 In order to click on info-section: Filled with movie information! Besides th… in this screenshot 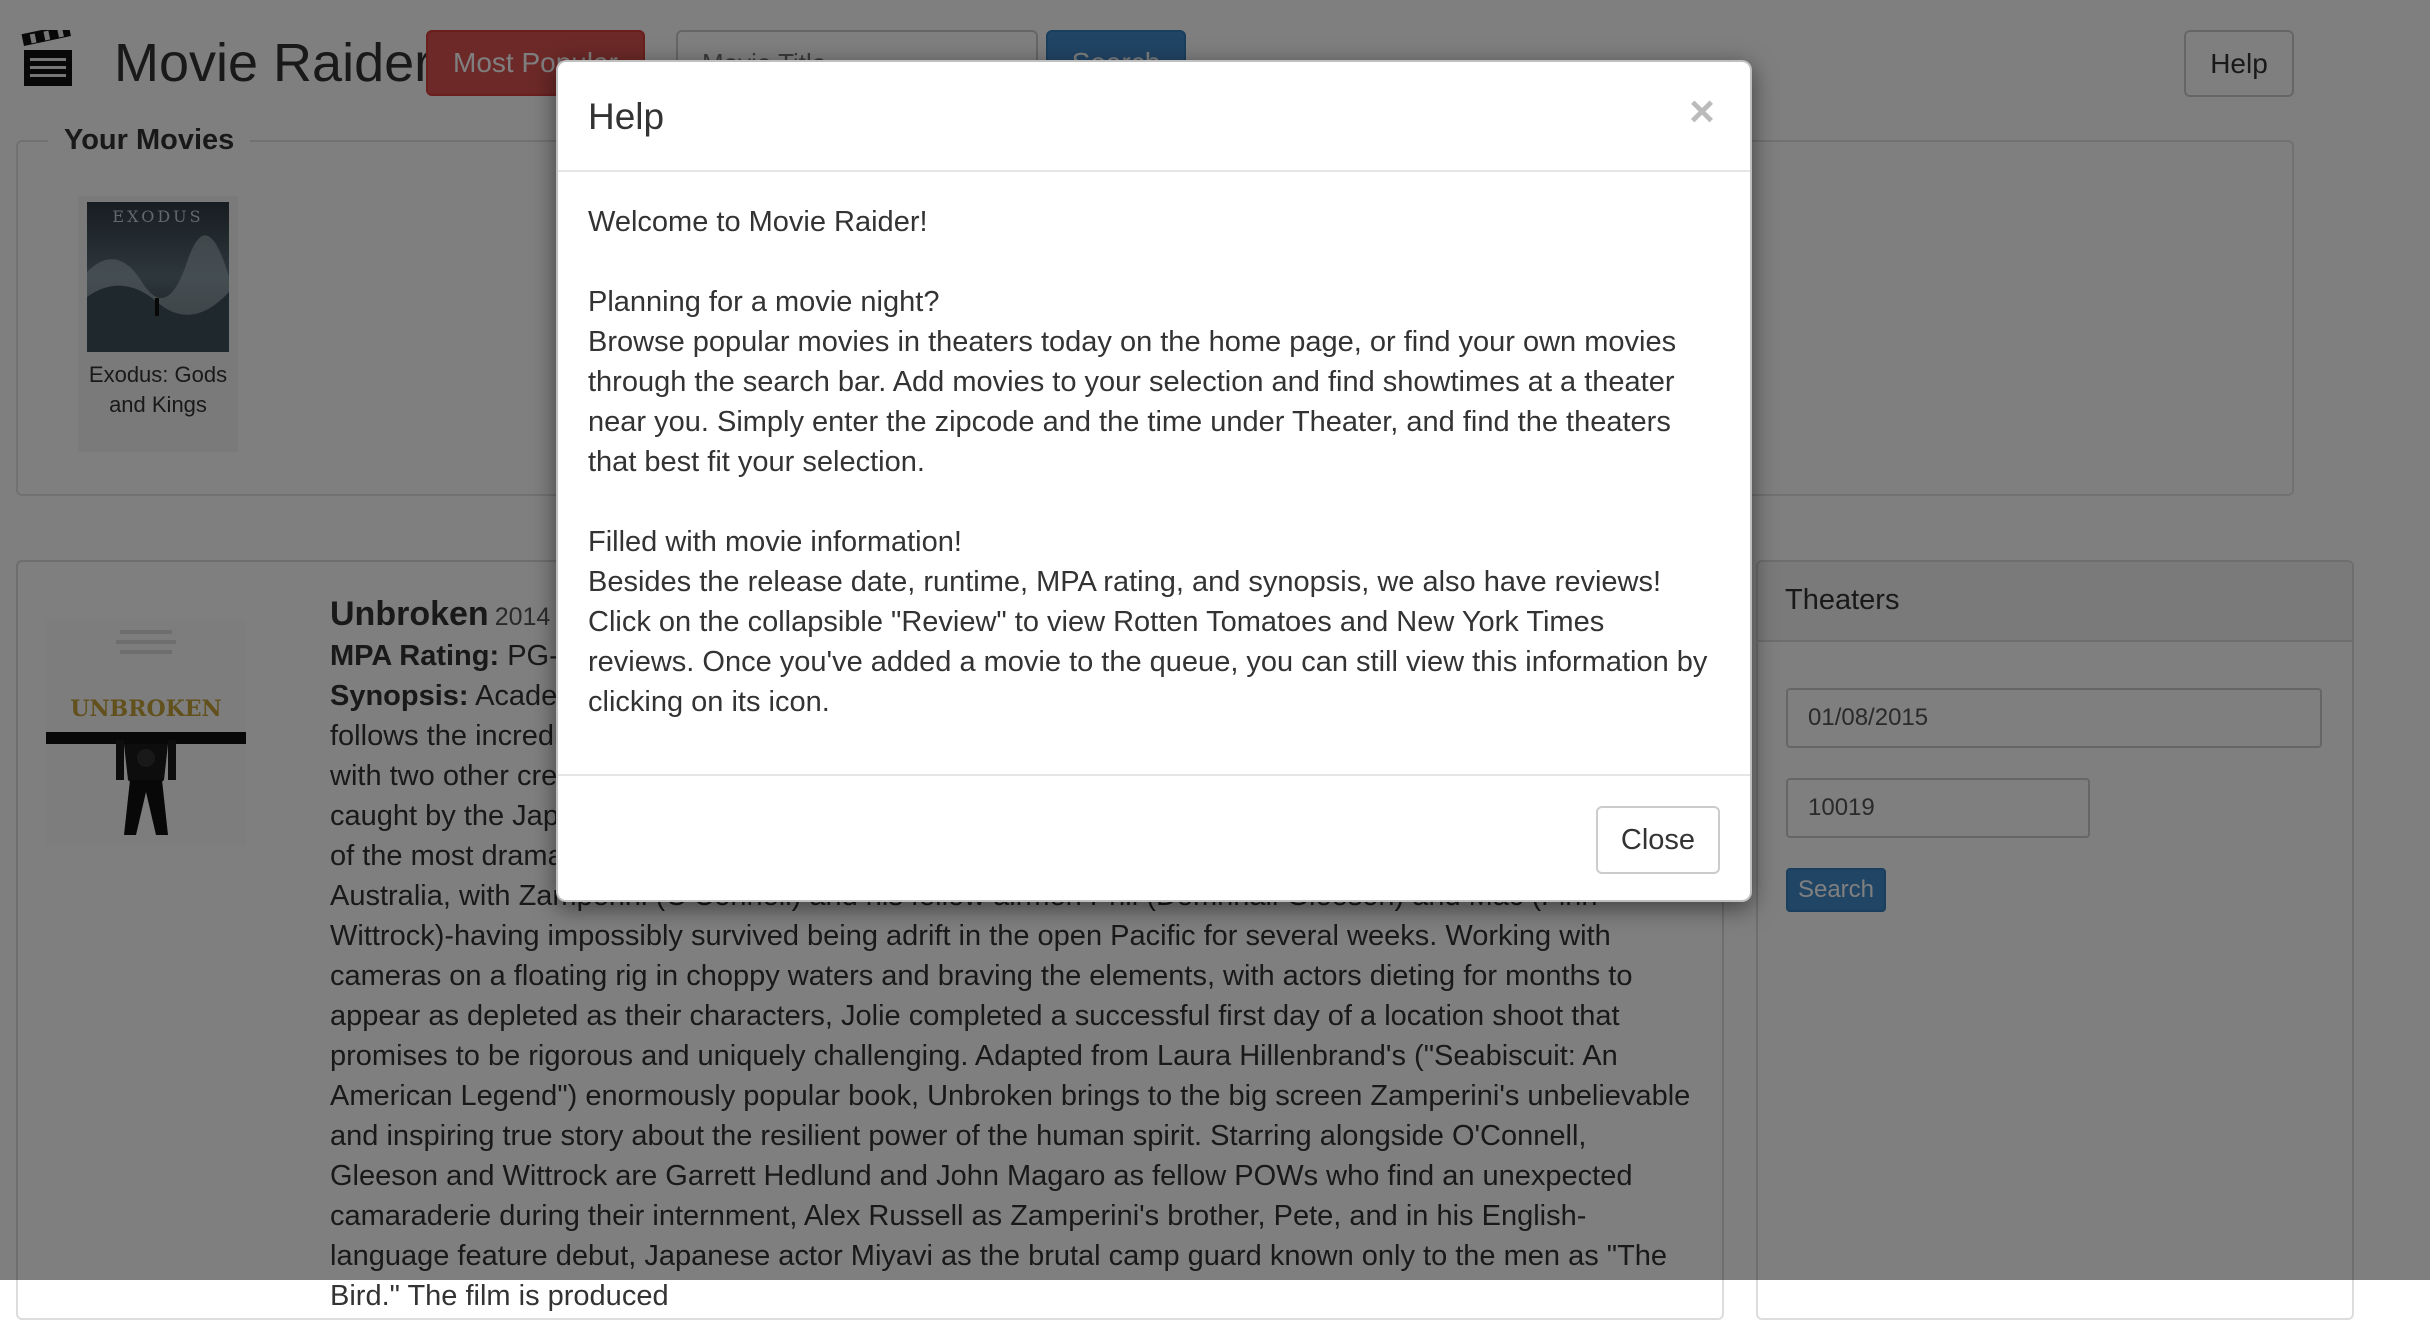, I will do `click(1153, 622)`.